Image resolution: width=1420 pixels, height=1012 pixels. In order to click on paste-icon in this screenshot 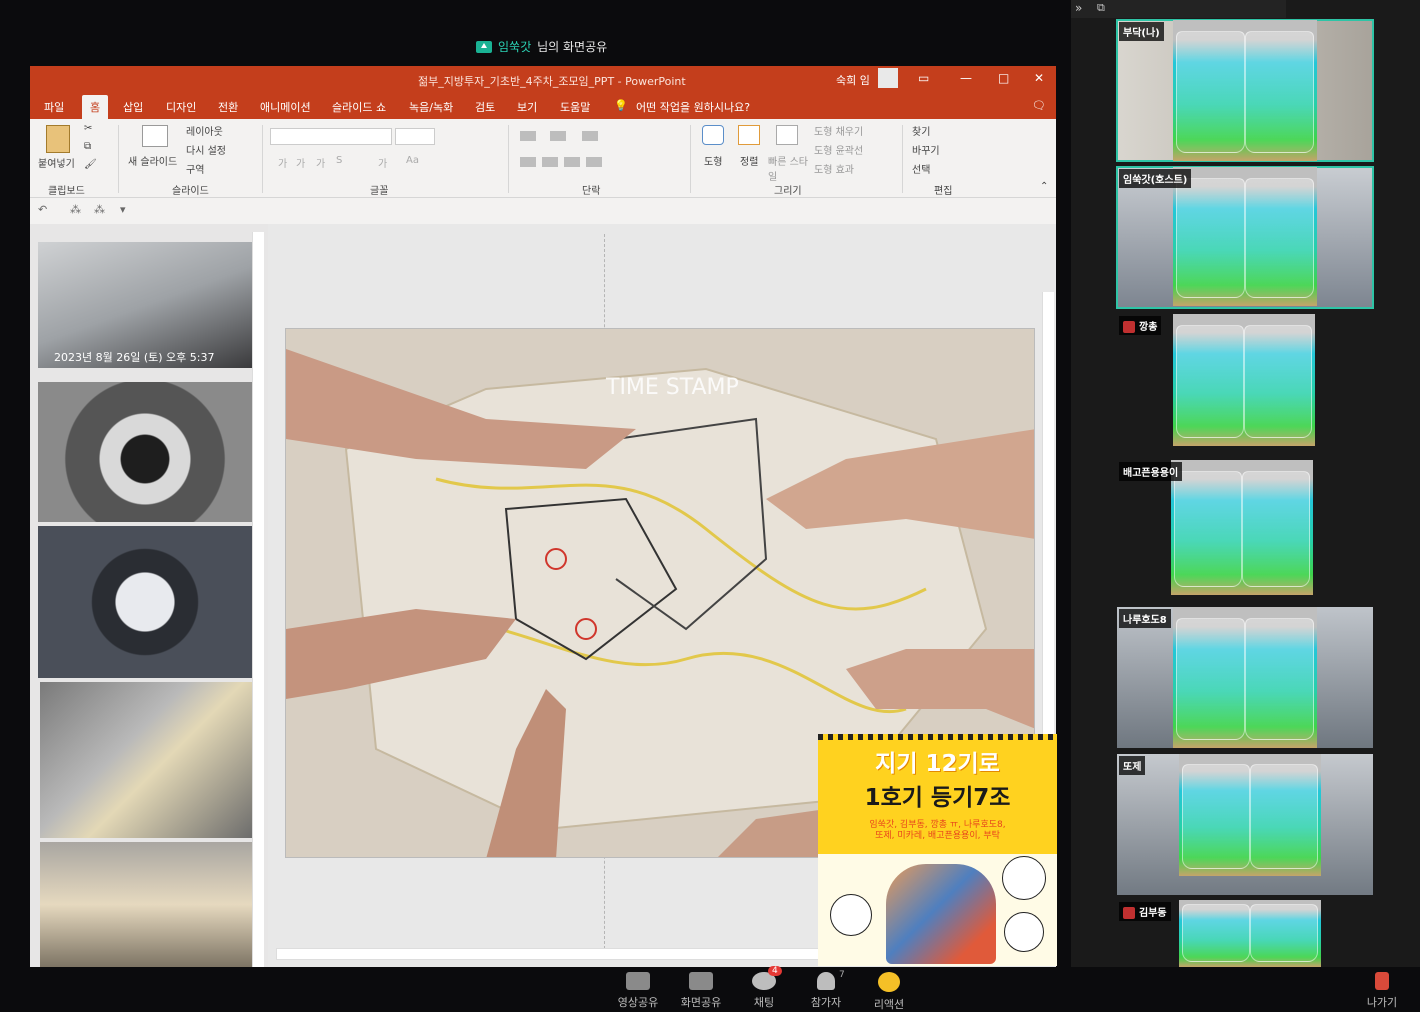, I will do `click(58, 139)`.